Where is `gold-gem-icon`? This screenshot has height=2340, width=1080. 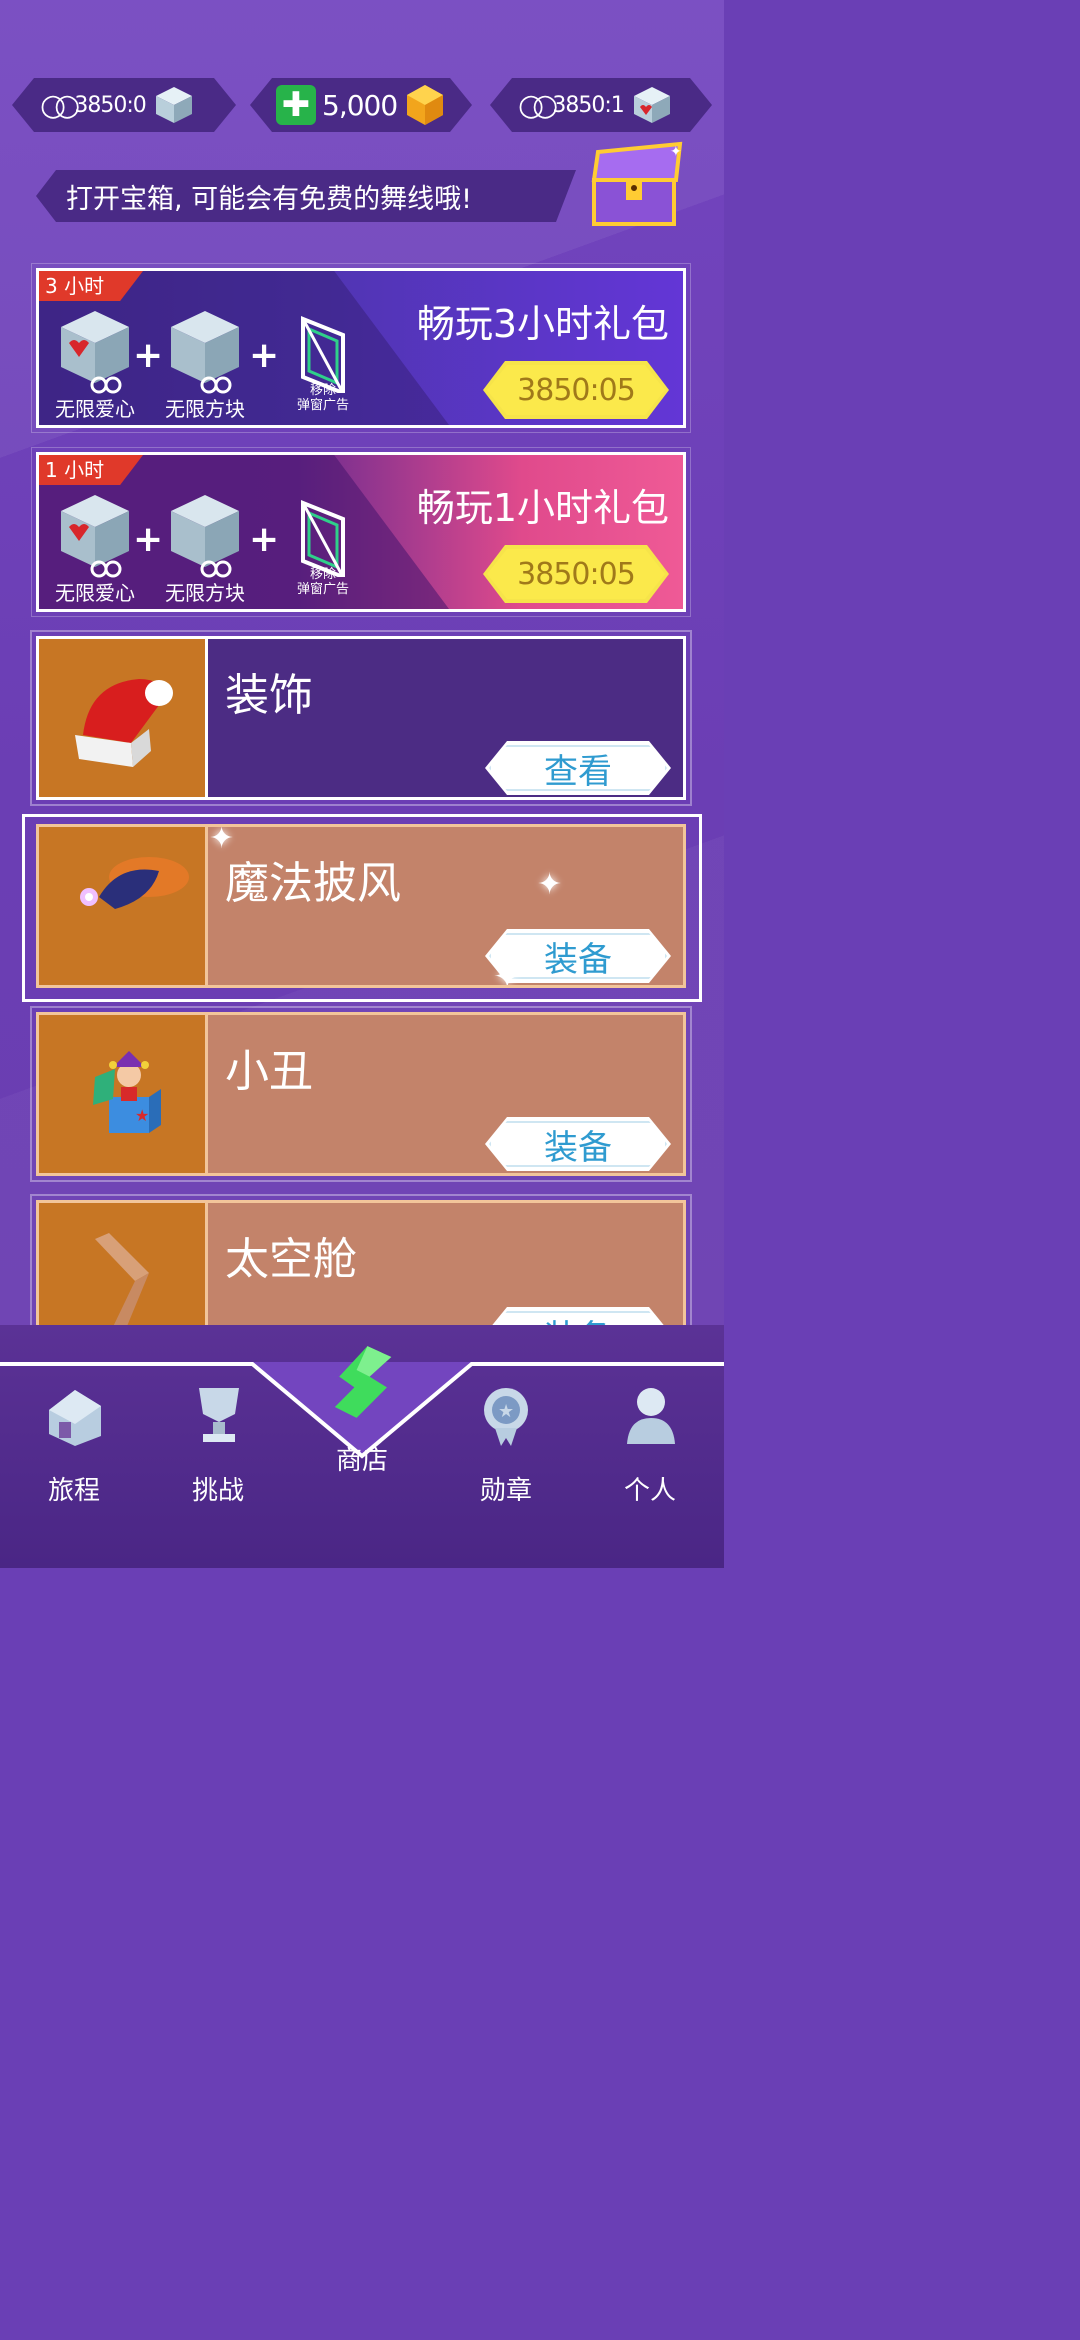 gold-gem-icon is located at coordinates (425, 105).